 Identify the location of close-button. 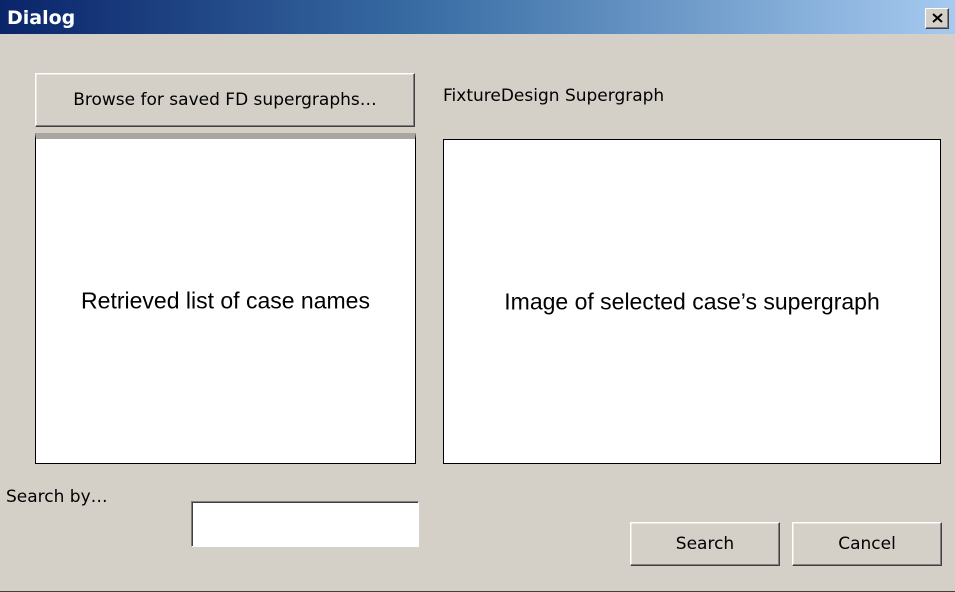
(937, 18).